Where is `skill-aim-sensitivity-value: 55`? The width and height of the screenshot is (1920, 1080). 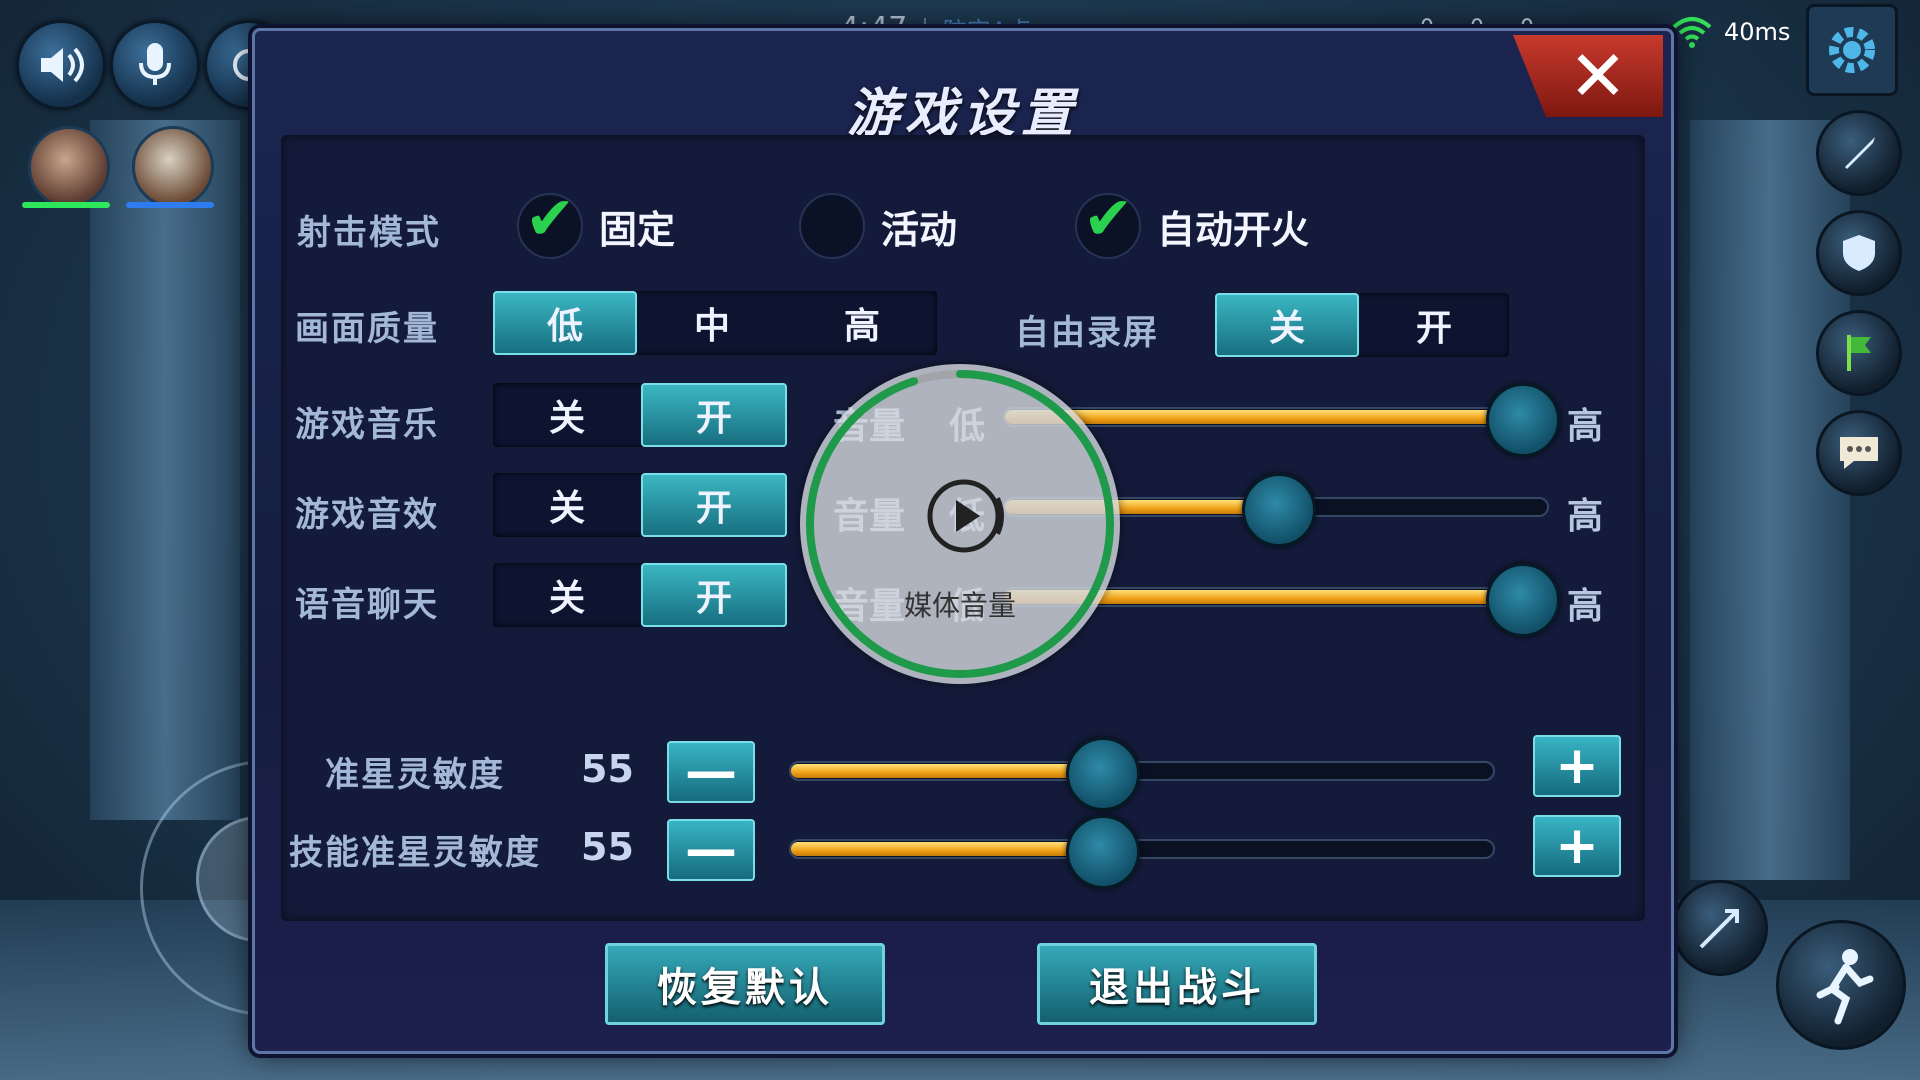
skill-aim-sensitivity-value: 55 is located at coordinates (607, 847).